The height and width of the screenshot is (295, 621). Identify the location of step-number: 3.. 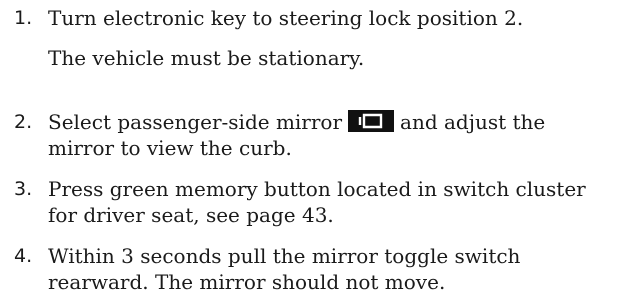
(23, 189).